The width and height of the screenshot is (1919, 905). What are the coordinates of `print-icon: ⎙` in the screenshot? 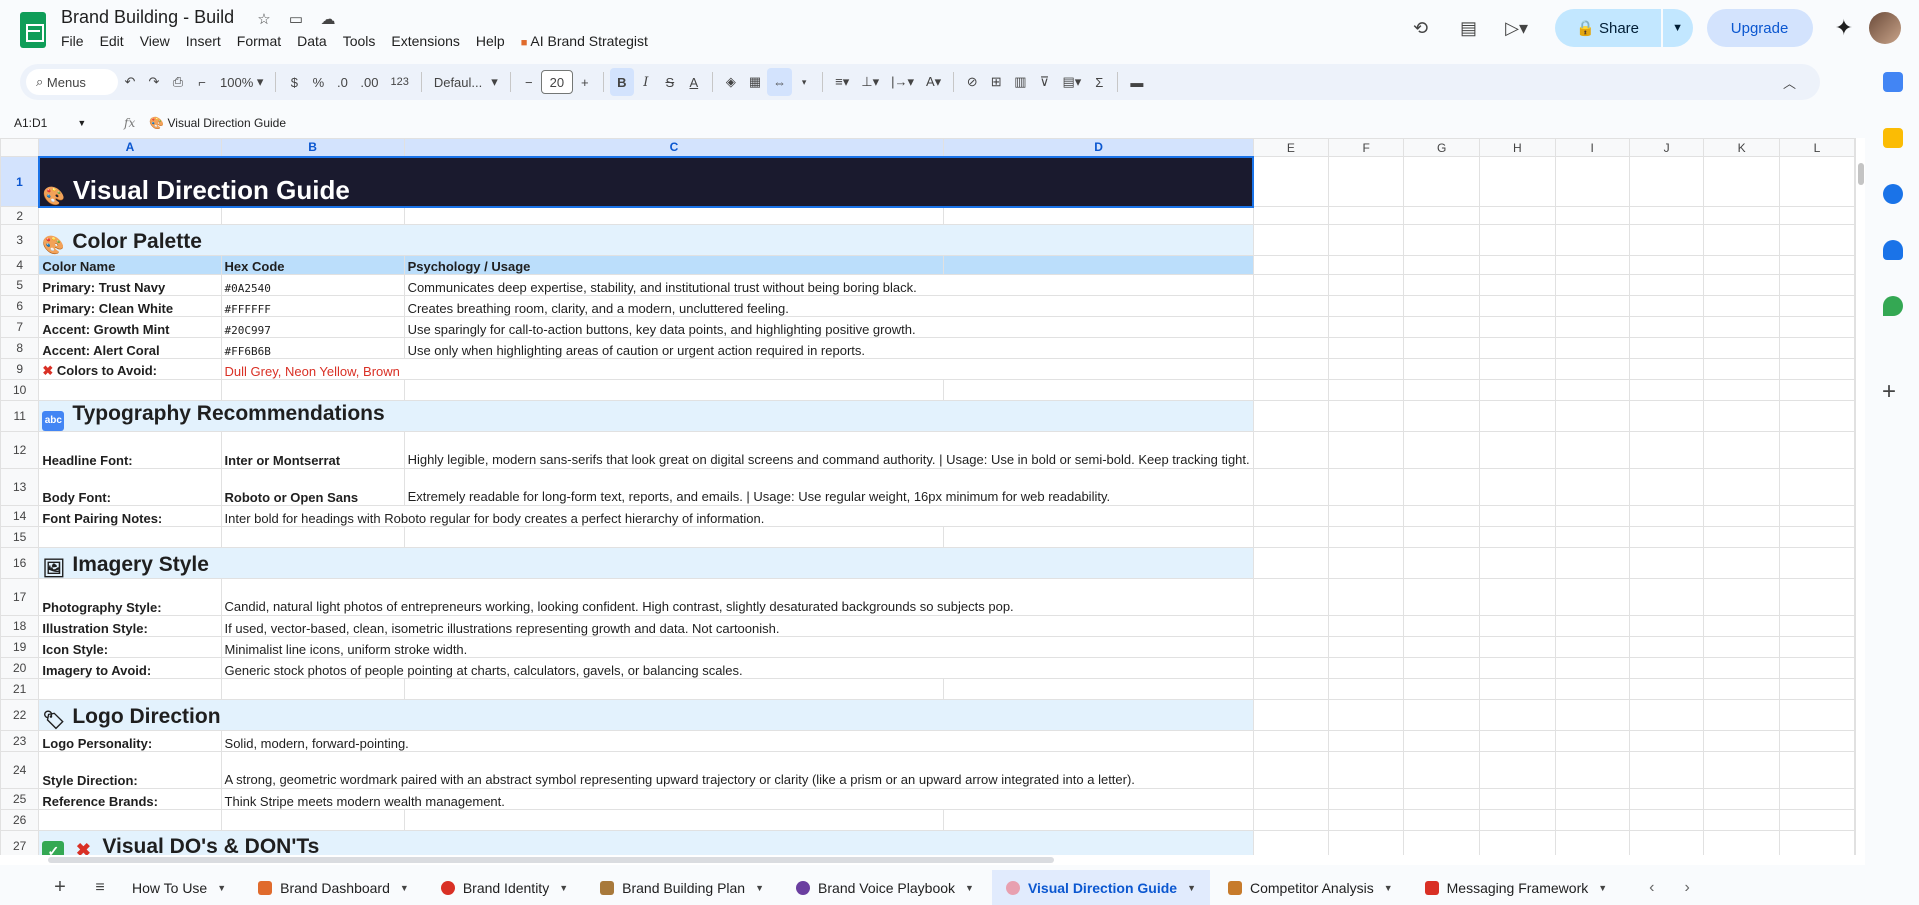 It's located at (178, 82).